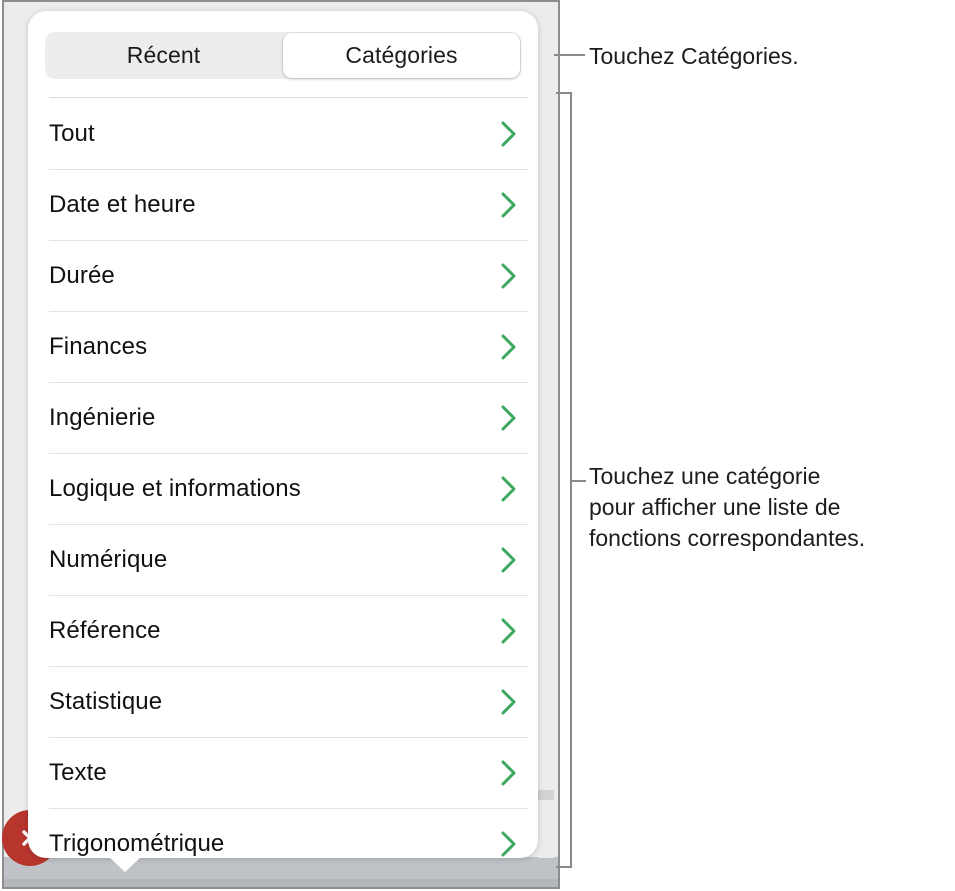 The image size is (955, 891). Describe the element at coordinates (102, 417) in the screenshot. I see `list-item-label: Ingénierie` at that location.